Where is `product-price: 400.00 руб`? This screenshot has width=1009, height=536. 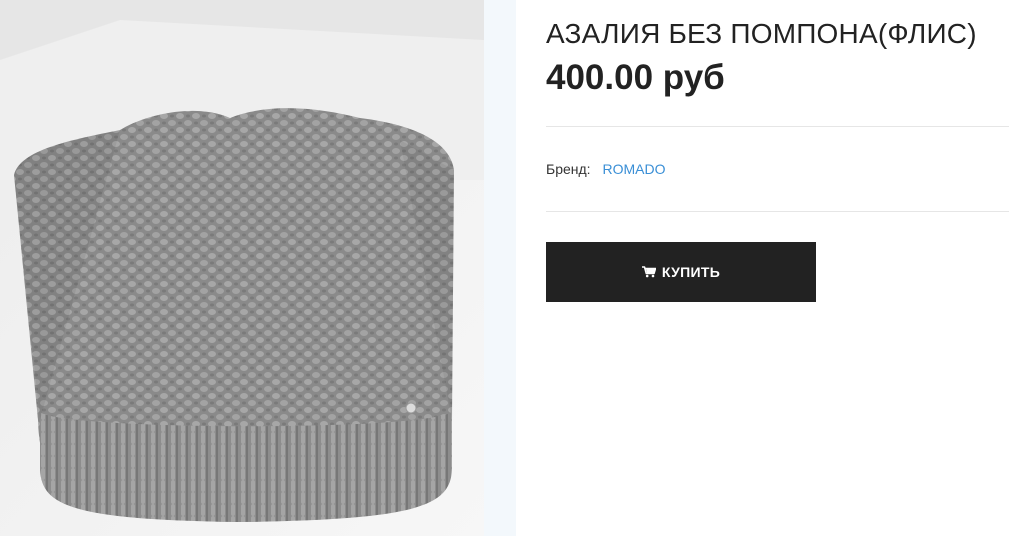 product-price: 400.00 руб is located at coordinates (635, 77).